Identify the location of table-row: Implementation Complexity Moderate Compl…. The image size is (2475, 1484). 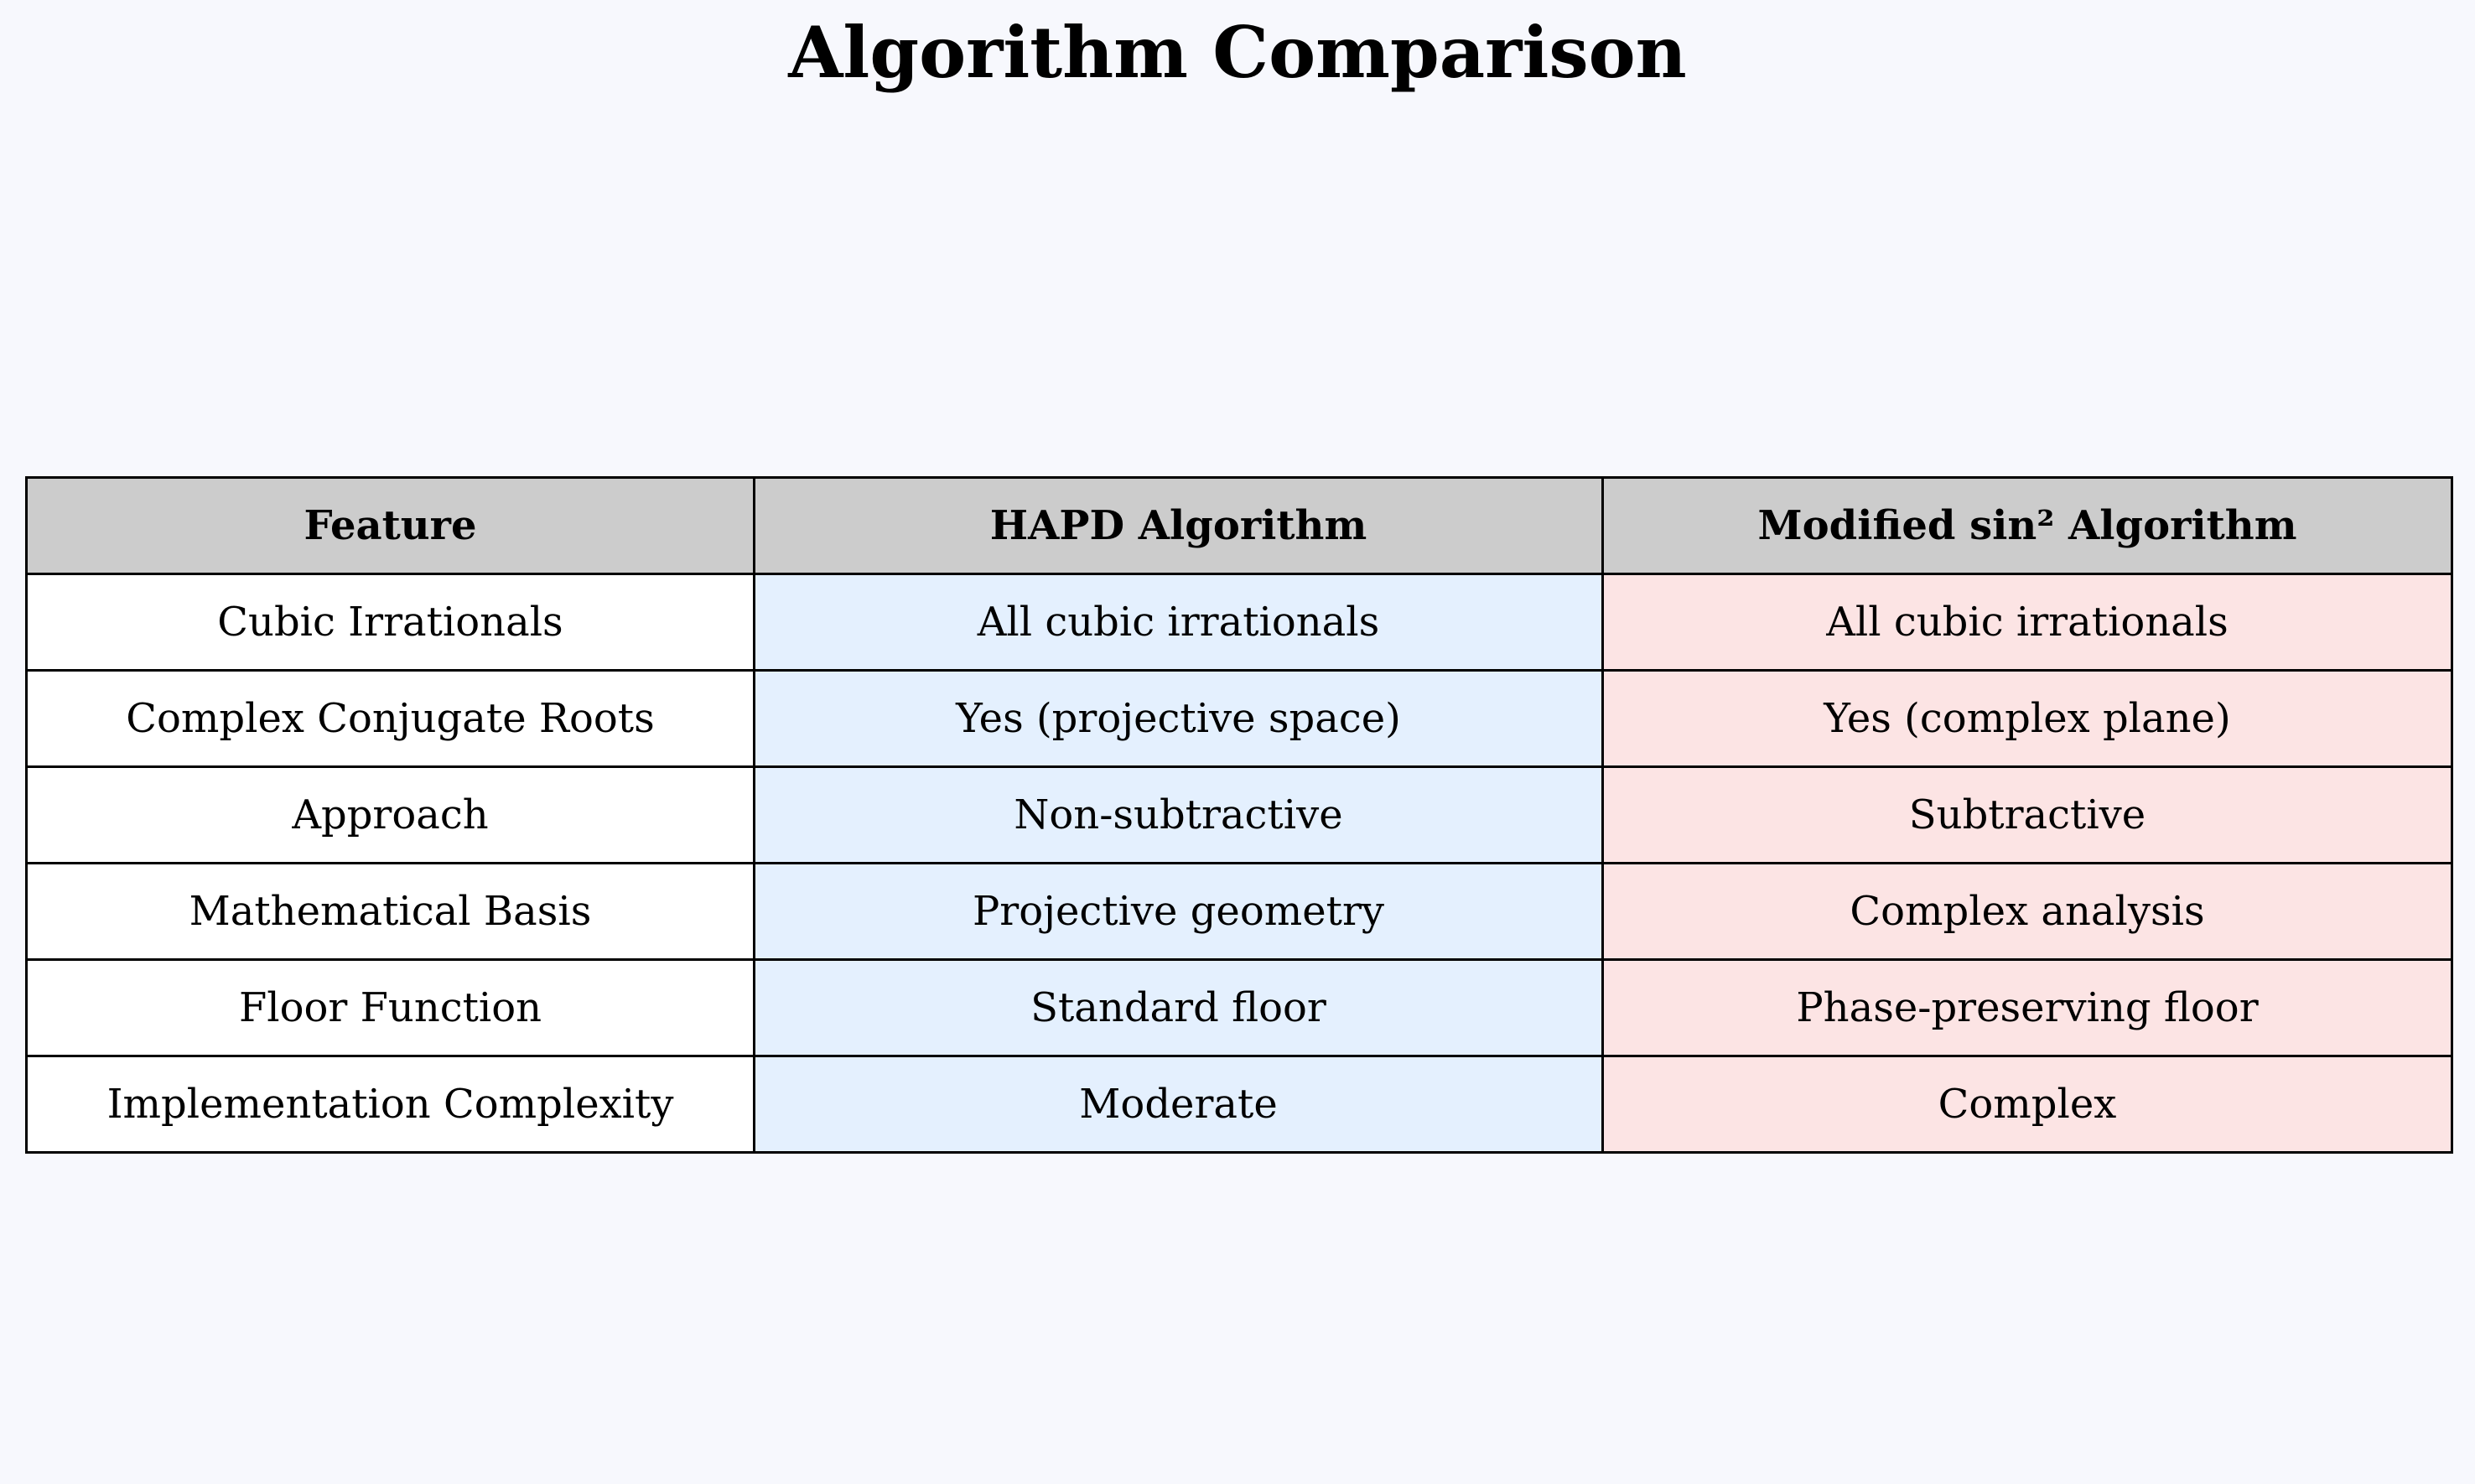
(1239, 1104).